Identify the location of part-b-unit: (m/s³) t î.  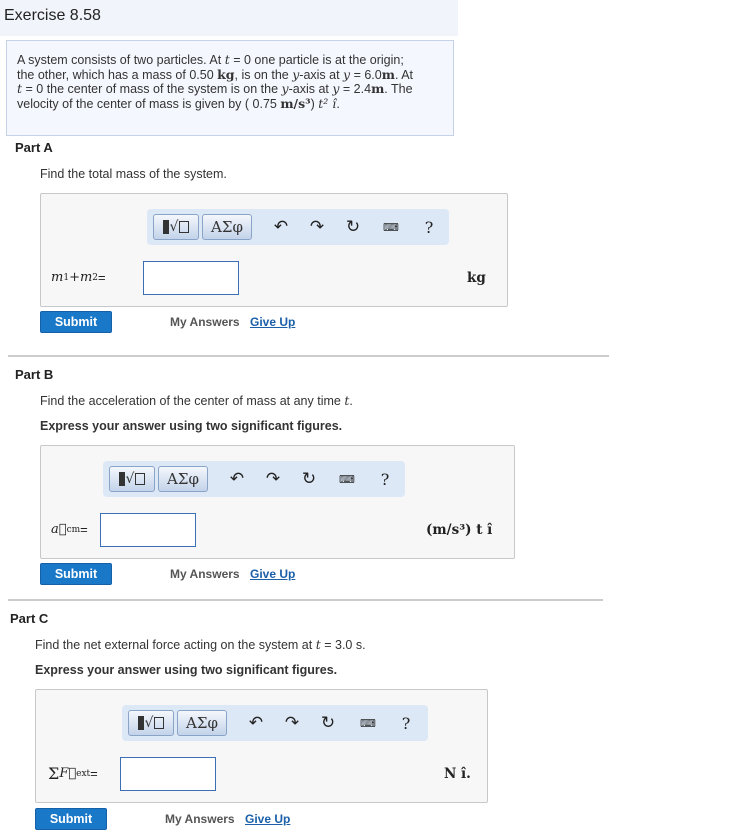
(459, 530).